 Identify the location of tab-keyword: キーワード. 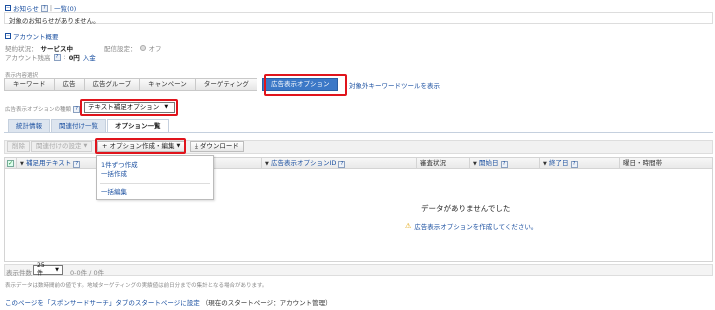
(29, 84).